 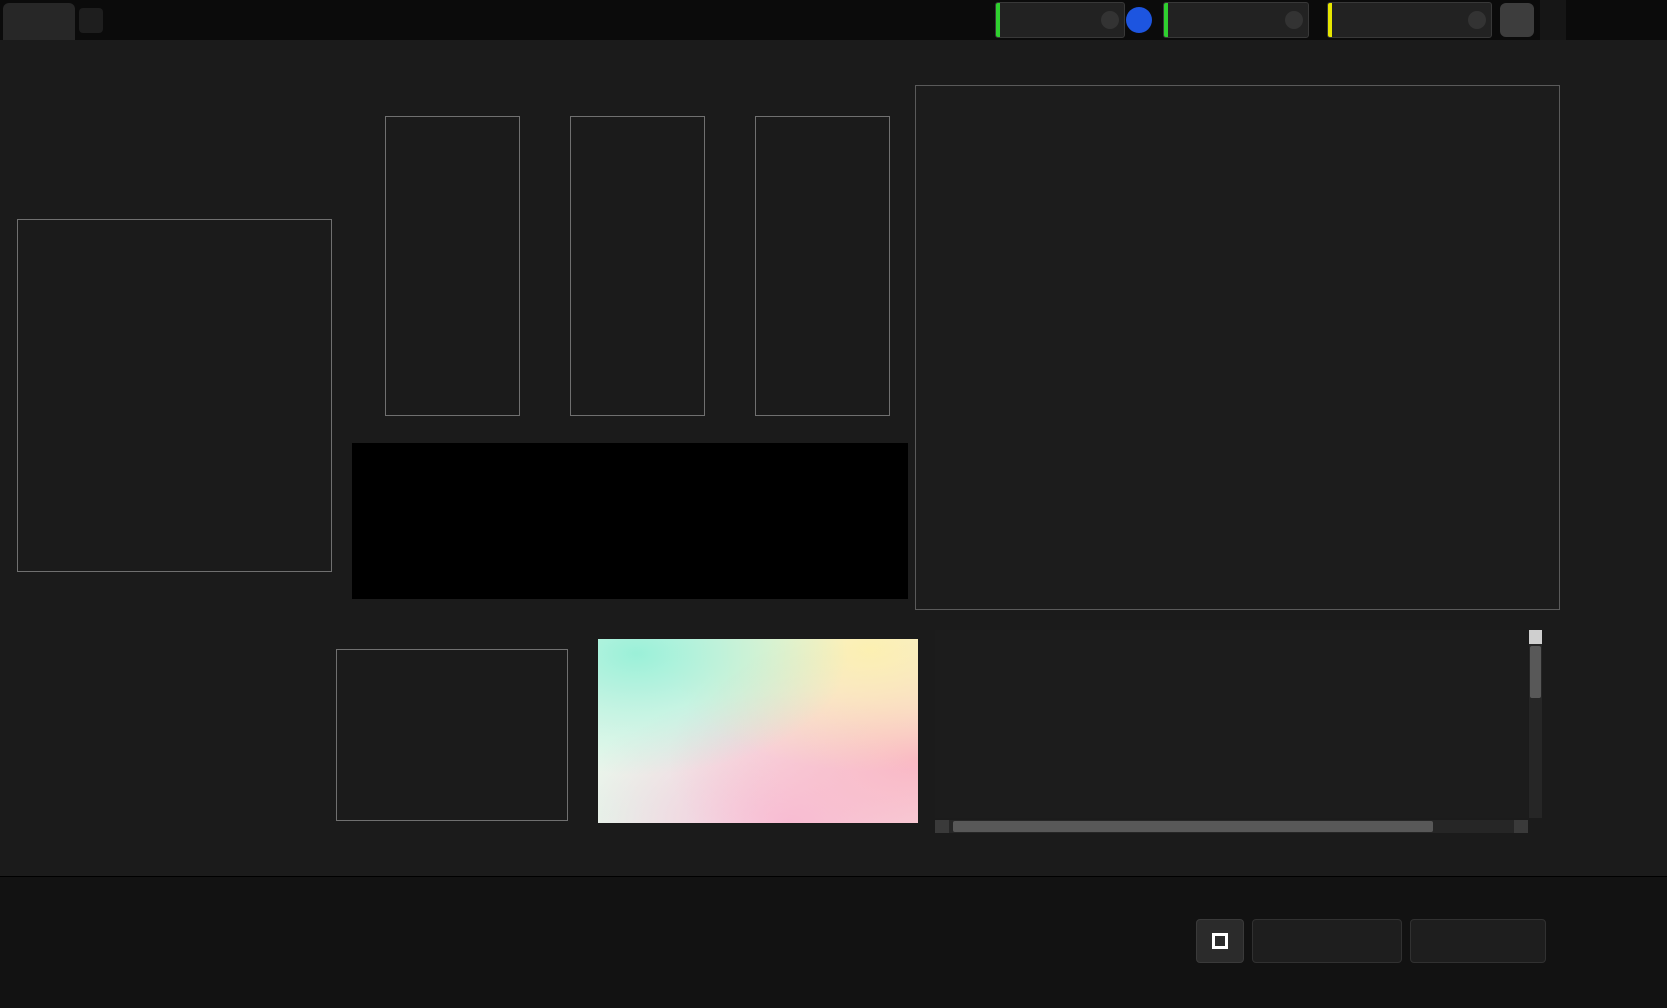 What do you see at coordinates (1535, 724) in the screenshot?
I see `table-vscrollbar` at bounding box center [1535, 724].